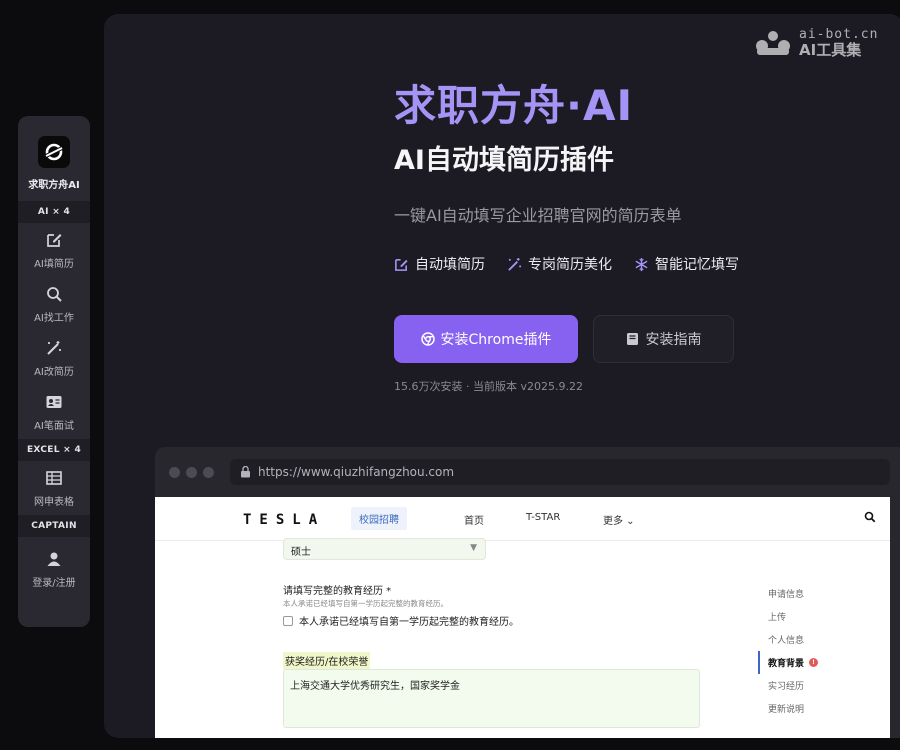 The height and width of the screenshot is (750, 900). Describe the element at coordinates (54, 318) in the screenshot. I see `sidebar-item-label: AI找工作` at that location.